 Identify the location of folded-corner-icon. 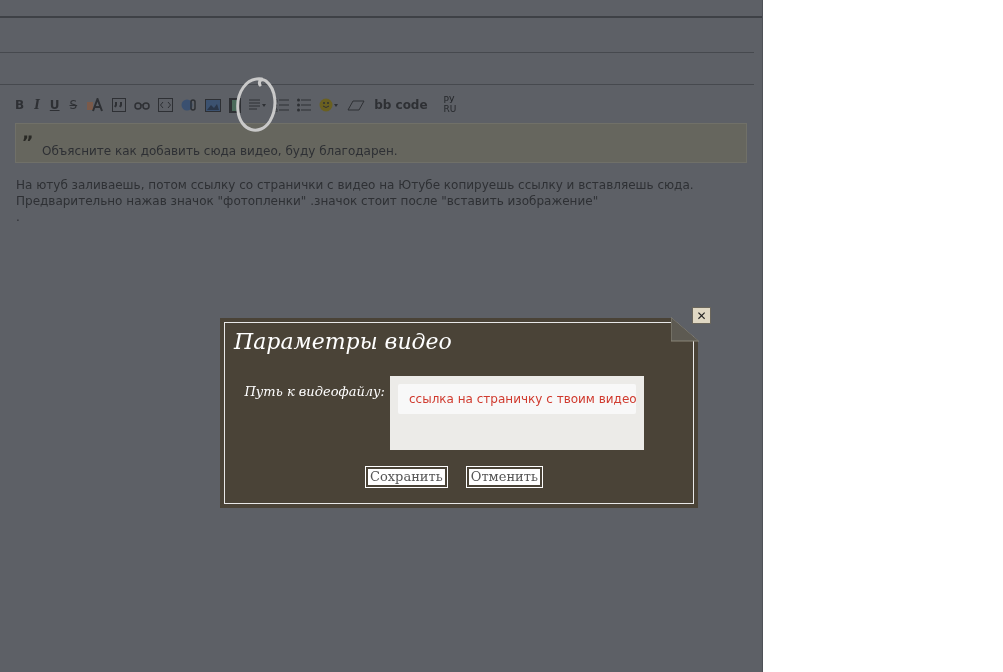
(685, 331).